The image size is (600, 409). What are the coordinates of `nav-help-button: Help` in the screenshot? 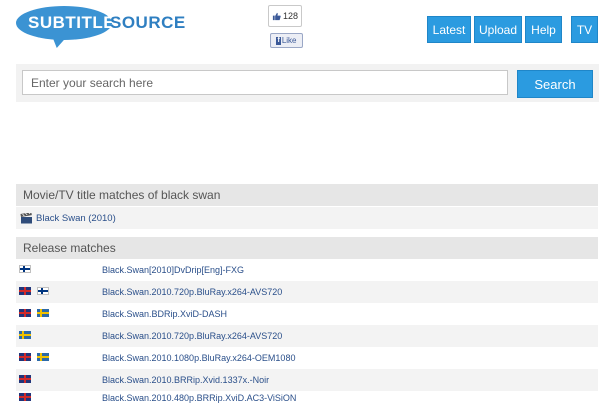 It's located at (543, 29).